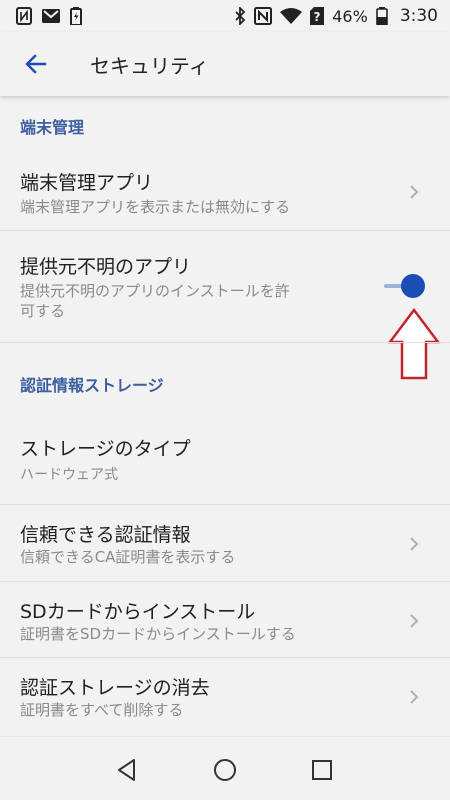 This screenshot has width=450, height=800. What do you see at coordinates (24, 16) in the screenshot?
I see `nfc-tag-icon` at bounding box center [24, 16].